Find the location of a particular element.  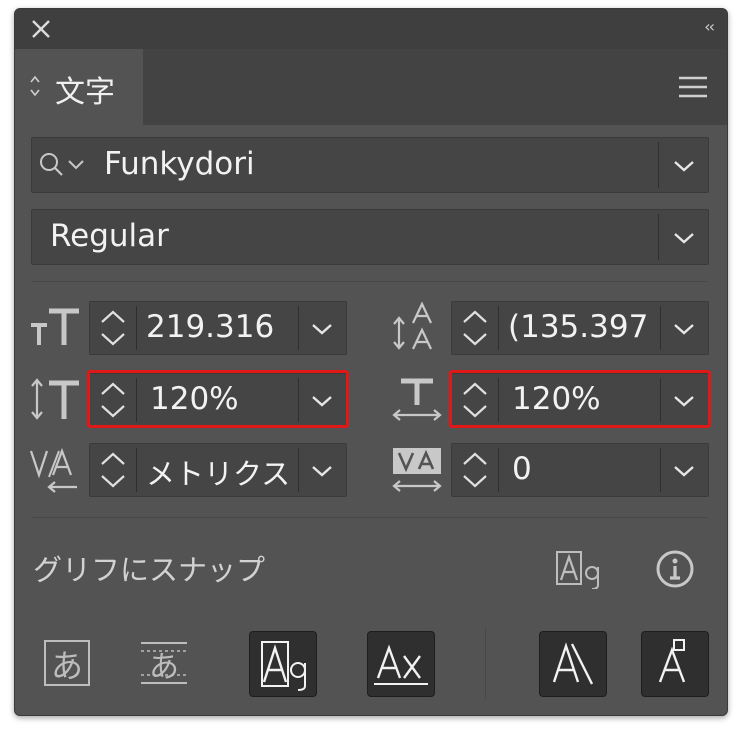

tracking-field: 0 is located at coordinates (580, 470).